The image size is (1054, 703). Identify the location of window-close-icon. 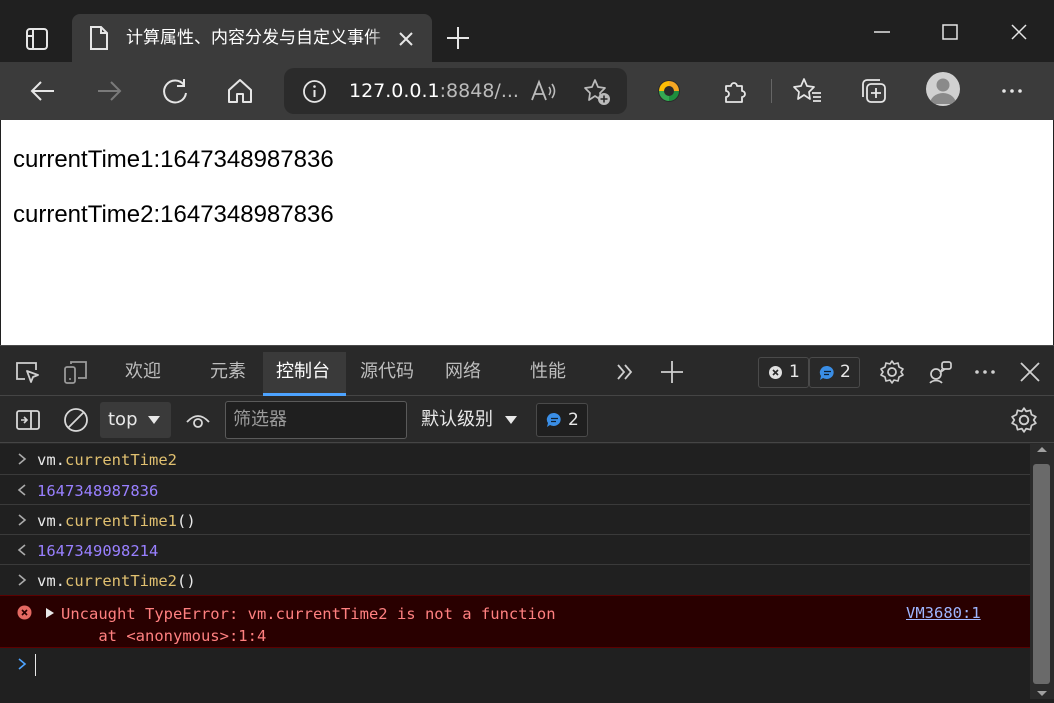
(1019, 32).